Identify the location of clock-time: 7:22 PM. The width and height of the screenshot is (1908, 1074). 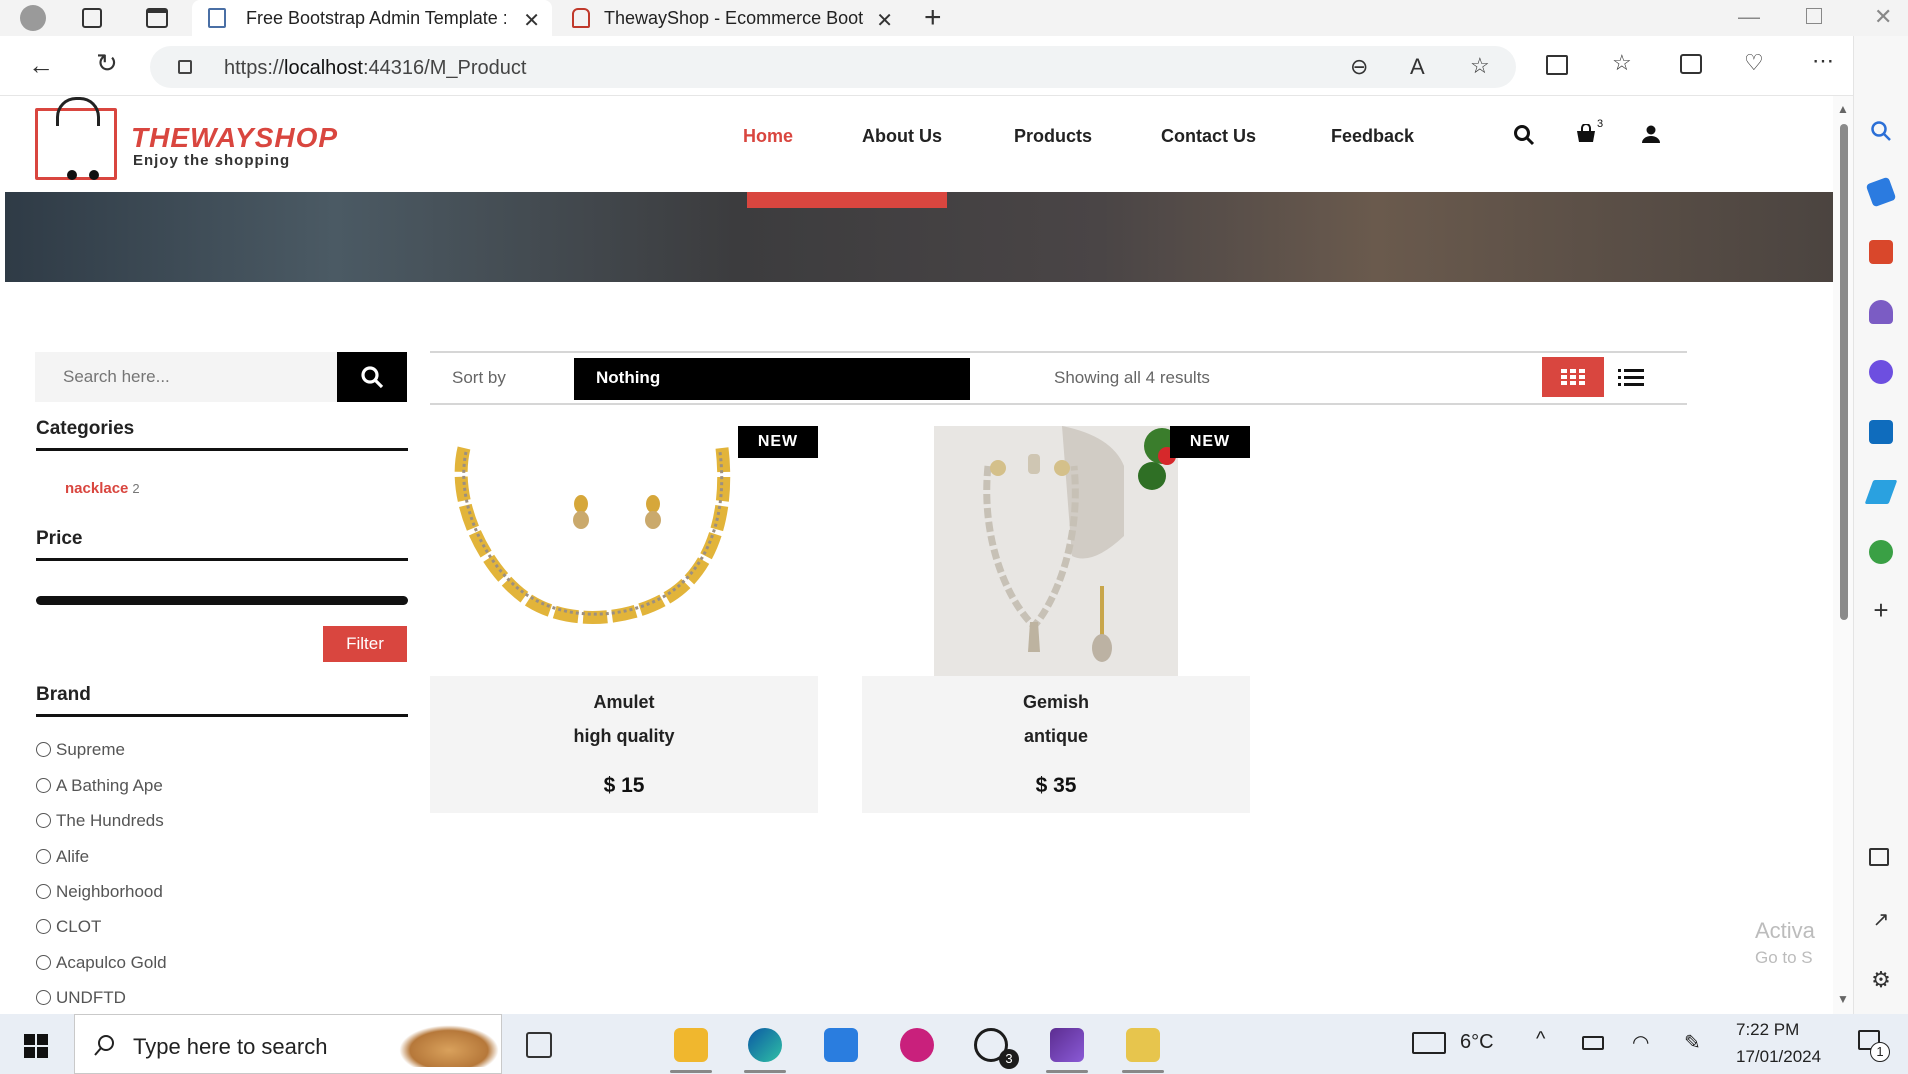
(1767, 1030).